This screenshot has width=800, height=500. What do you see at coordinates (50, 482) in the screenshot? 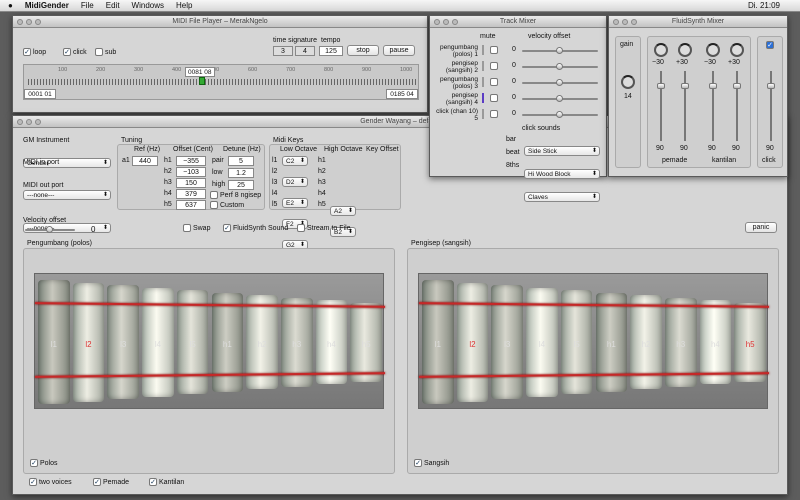
I see `two-voices-checkbox: two voices` at bounding box center [50, 482].